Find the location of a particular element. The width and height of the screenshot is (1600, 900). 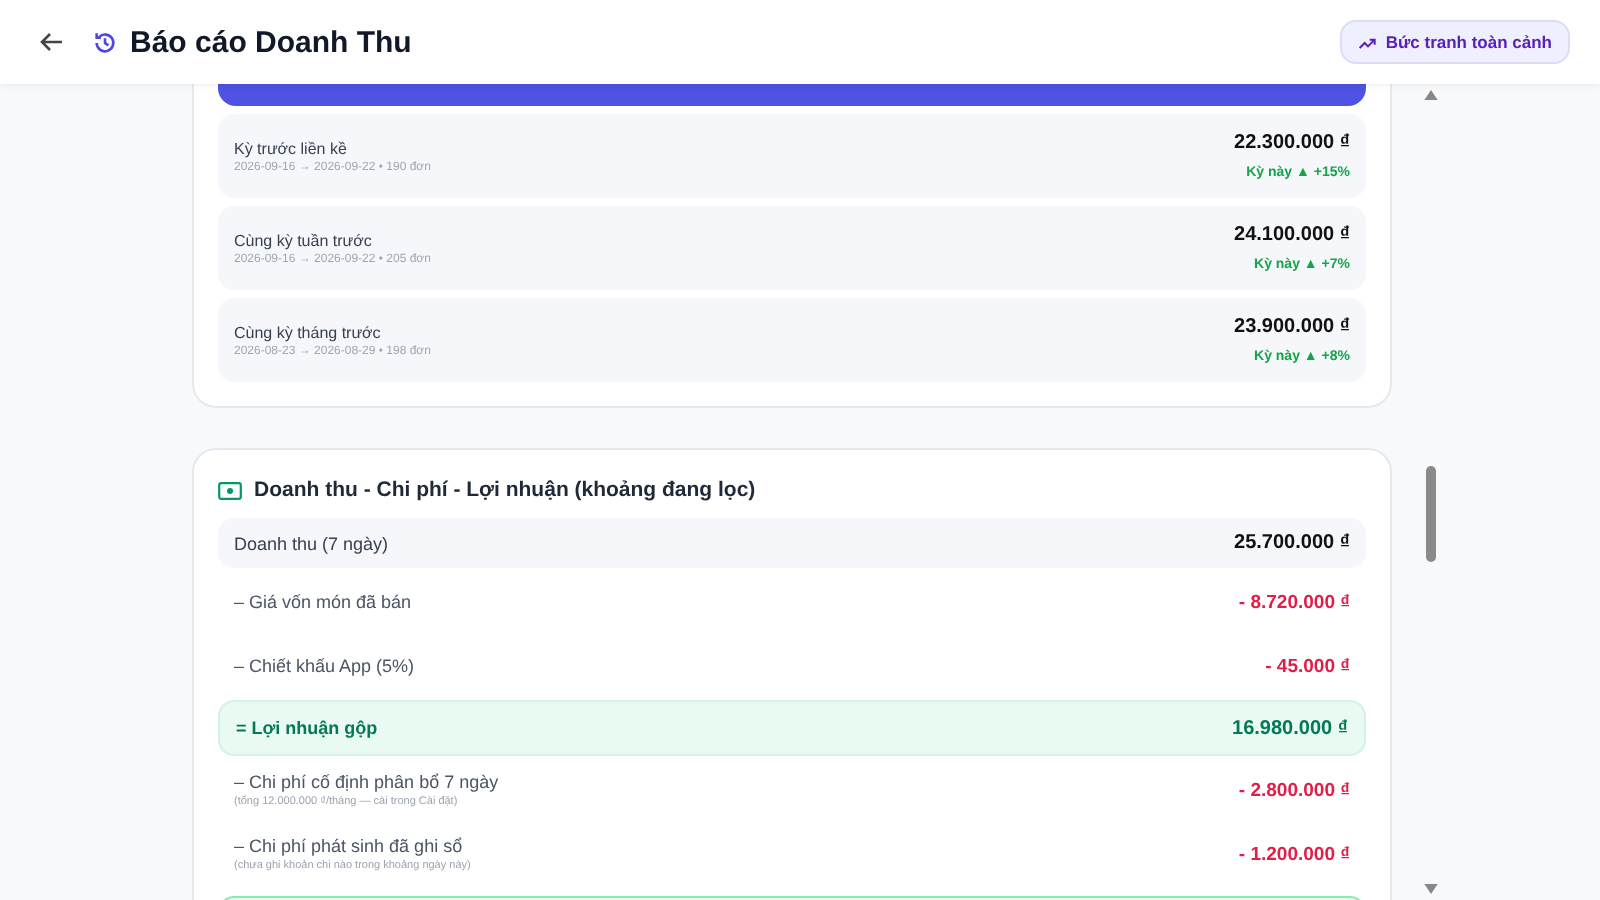

line-amount: - 1.200.000 ₫ is located at coordinates (1294, 854).